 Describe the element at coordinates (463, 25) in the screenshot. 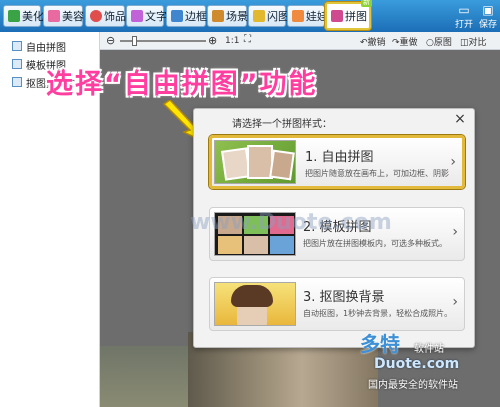

I see `open-label: 打开` at that location.